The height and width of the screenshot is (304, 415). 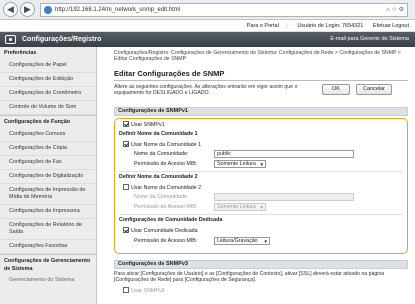 What do you see at coordinates (158, 134) in the screenshot?
I see `community1-heading: Definir Nome da Comunidade 1` at bounding box center [158, 134].